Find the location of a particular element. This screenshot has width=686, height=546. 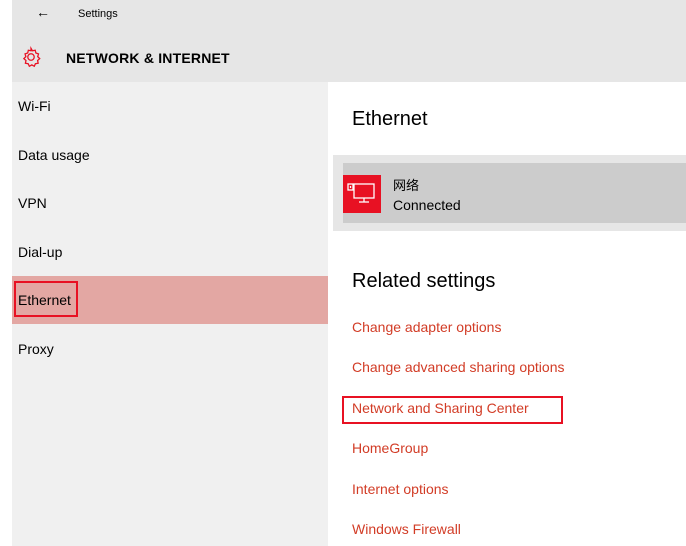

title-bar: ← Settings is located at coordinates (349, 16).